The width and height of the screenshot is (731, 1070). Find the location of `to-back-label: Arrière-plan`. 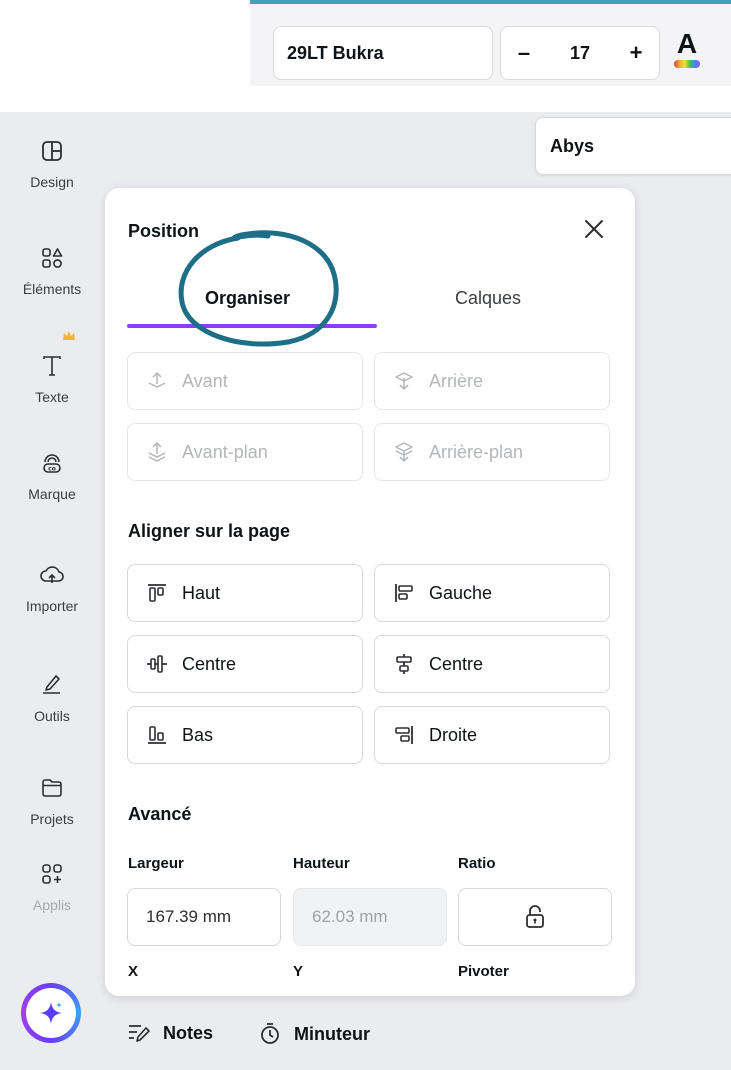

to-back-label: Arrière-plan is located at coordinates (476, 451).